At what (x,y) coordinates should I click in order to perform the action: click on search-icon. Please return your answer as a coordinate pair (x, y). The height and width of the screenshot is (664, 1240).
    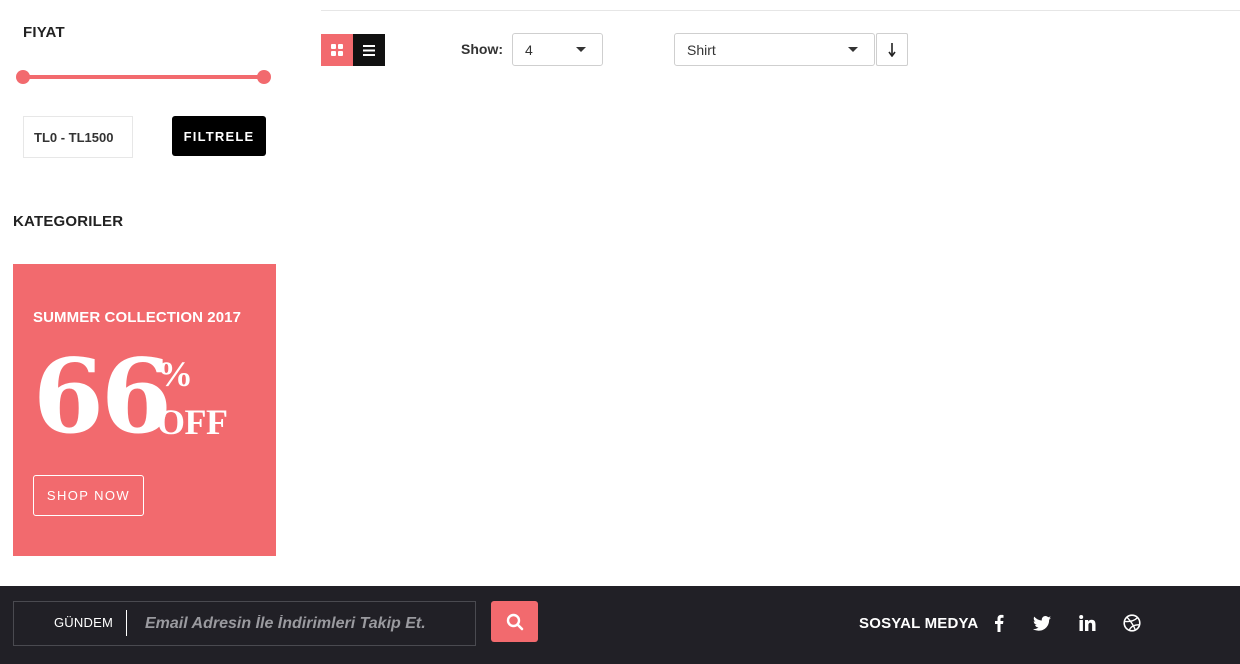
    Looking at the image, I should click on (514, 621).